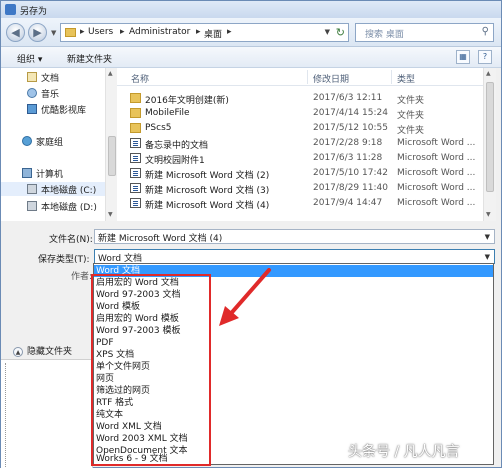 This screenshot has height=468, width=502. I want to click on filetype-label: 保存类型(T):, so click(64, 260).